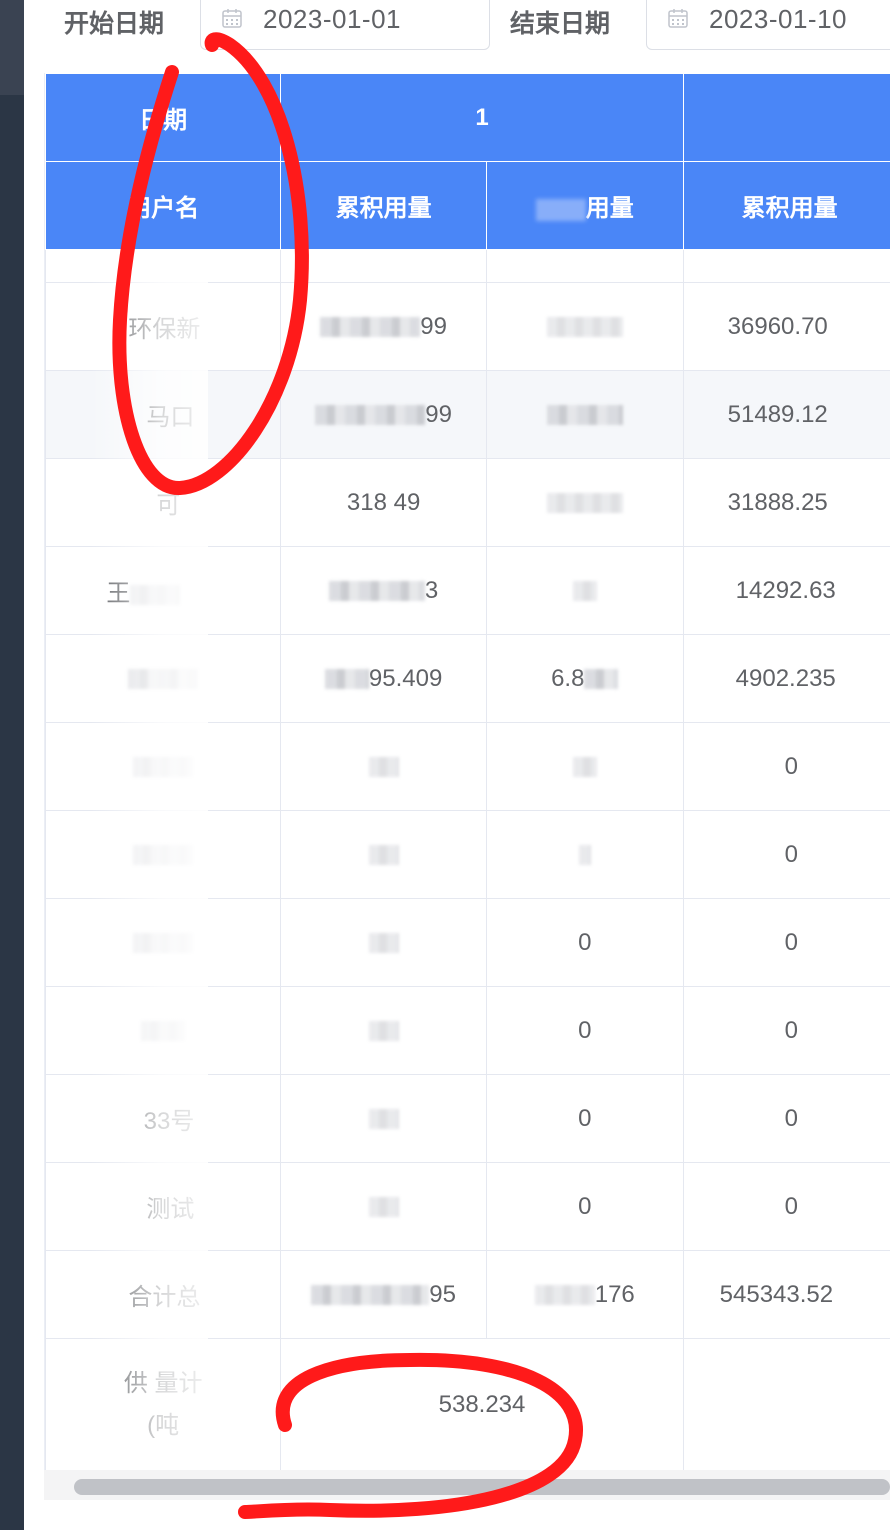  I want to click on table-row: 马口 99 51489.12, so click(467, 414).